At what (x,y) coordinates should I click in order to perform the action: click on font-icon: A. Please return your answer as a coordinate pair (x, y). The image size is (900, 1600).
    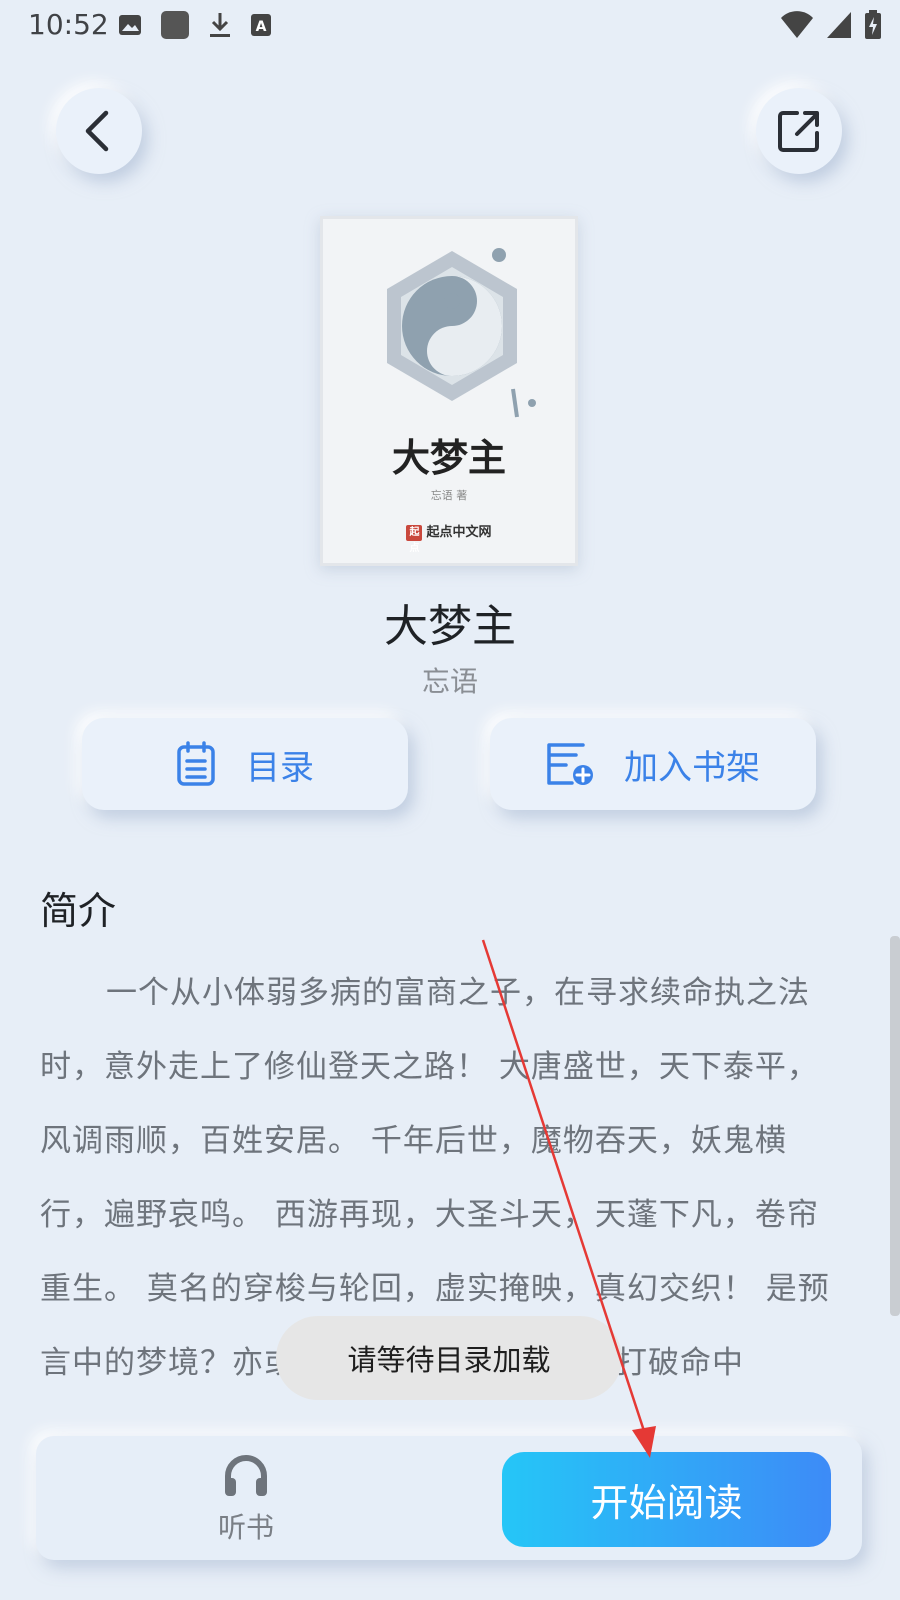
    Looking at the image, I should click on (261, 25).